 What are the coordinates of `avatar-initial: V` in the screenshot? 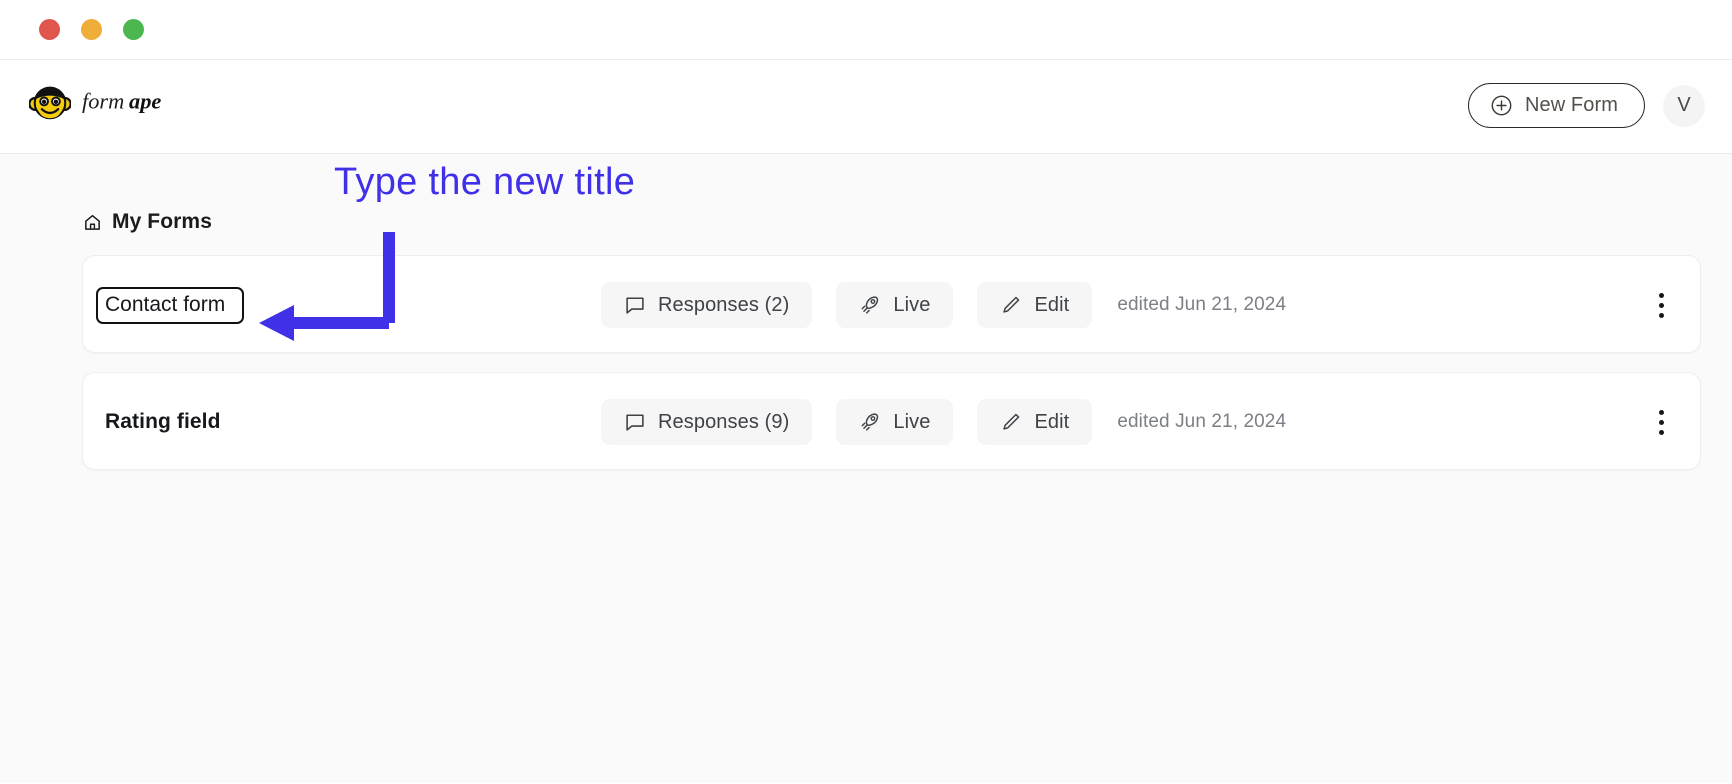 It's located at (1684, 105).